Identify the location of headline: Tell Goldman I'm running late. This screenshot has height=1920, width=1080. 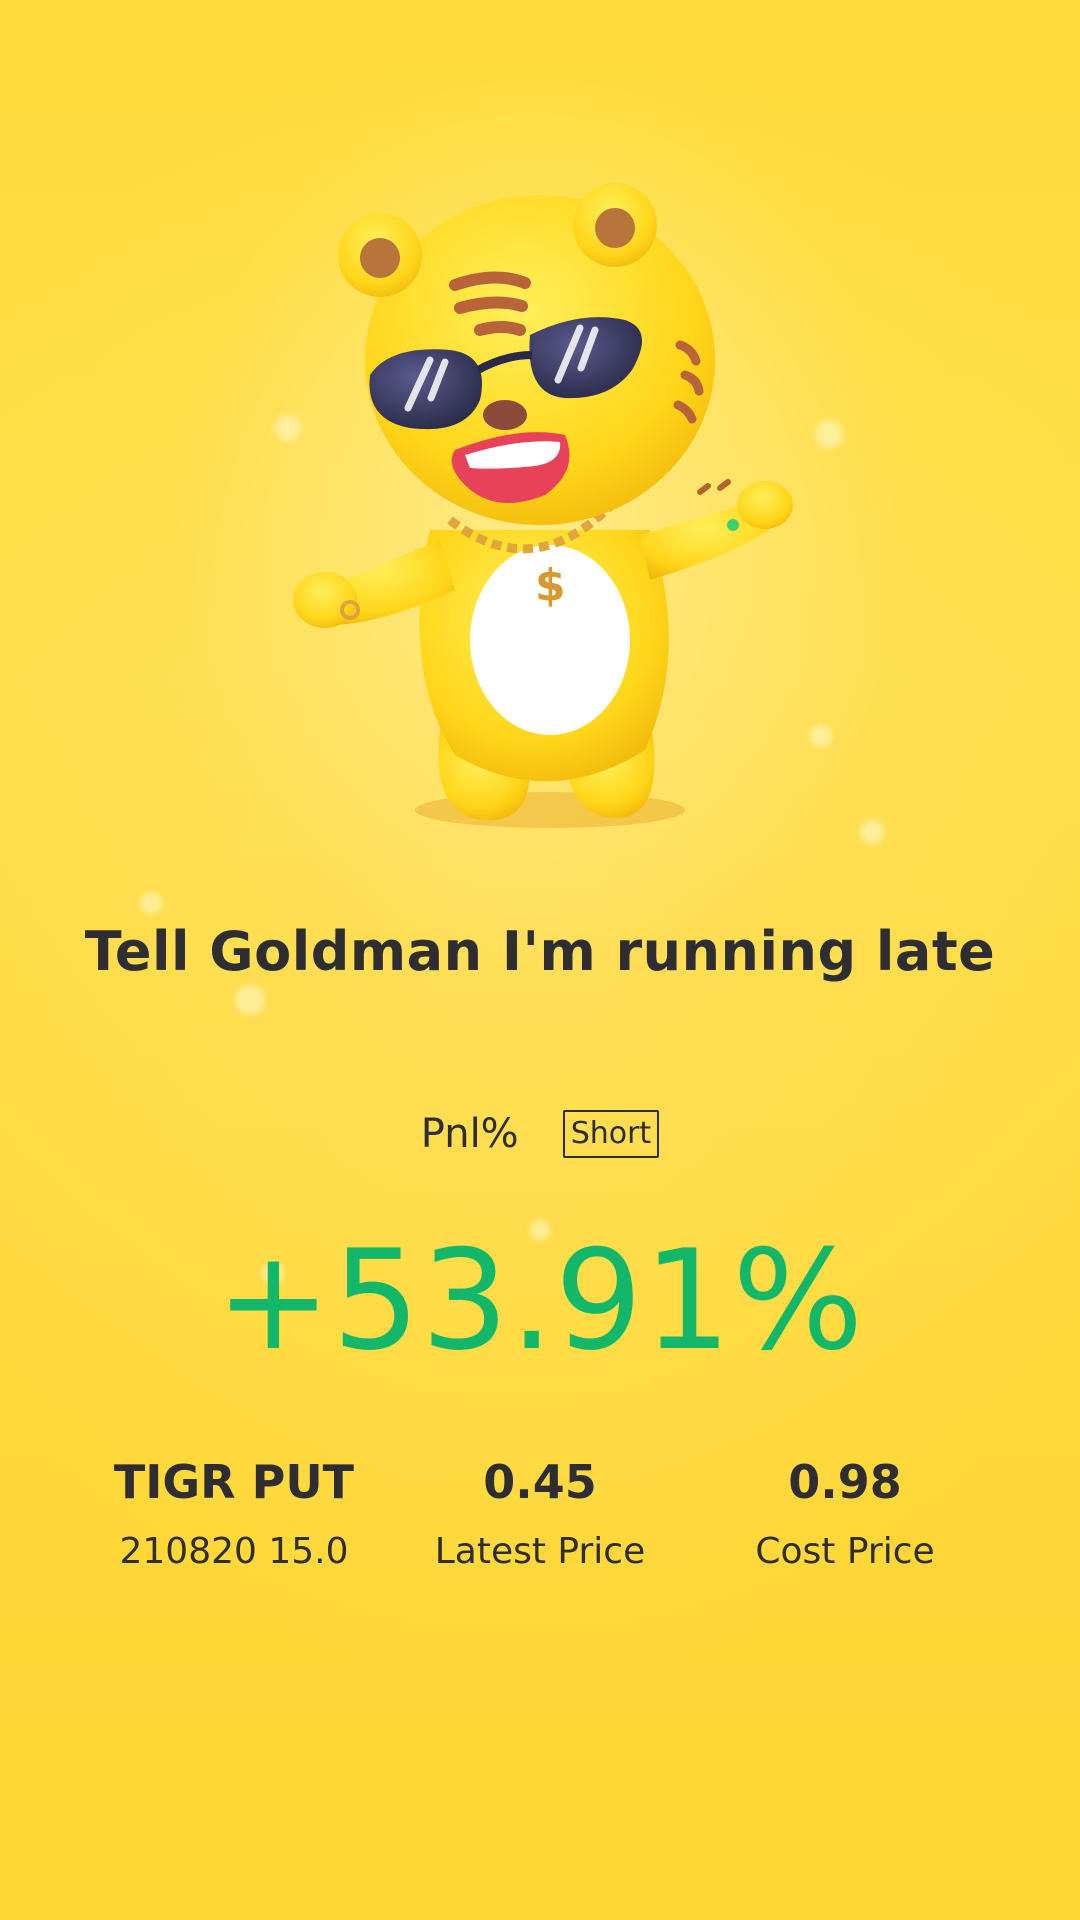
(540, 951).